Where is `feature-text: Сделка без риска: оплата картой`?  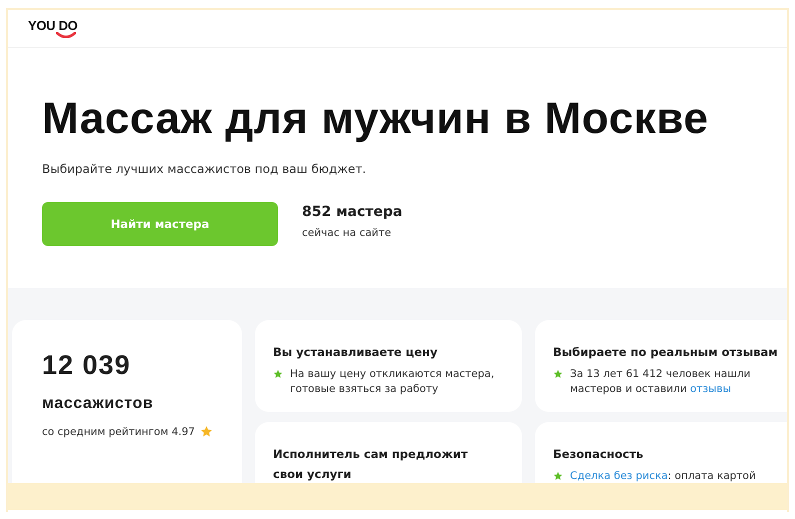
feature-text: Сделка без риска: оплата картой is located at coordinates (663, 476).